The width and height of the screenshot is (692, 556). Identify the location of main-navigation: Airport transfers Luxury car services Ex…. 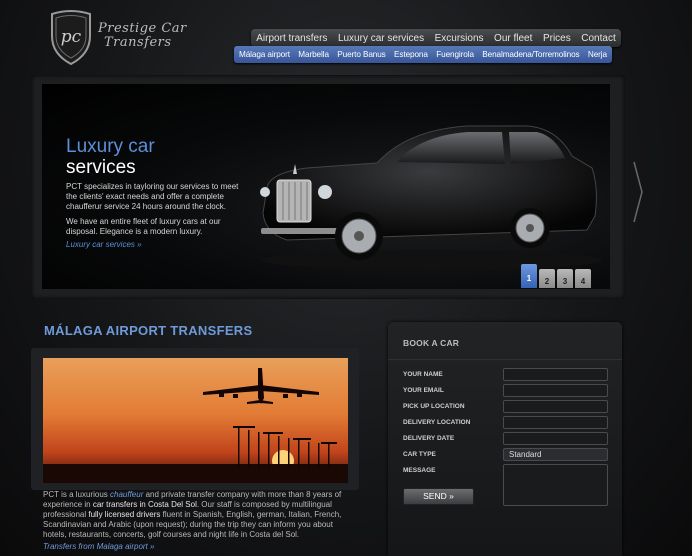
(436, 38).